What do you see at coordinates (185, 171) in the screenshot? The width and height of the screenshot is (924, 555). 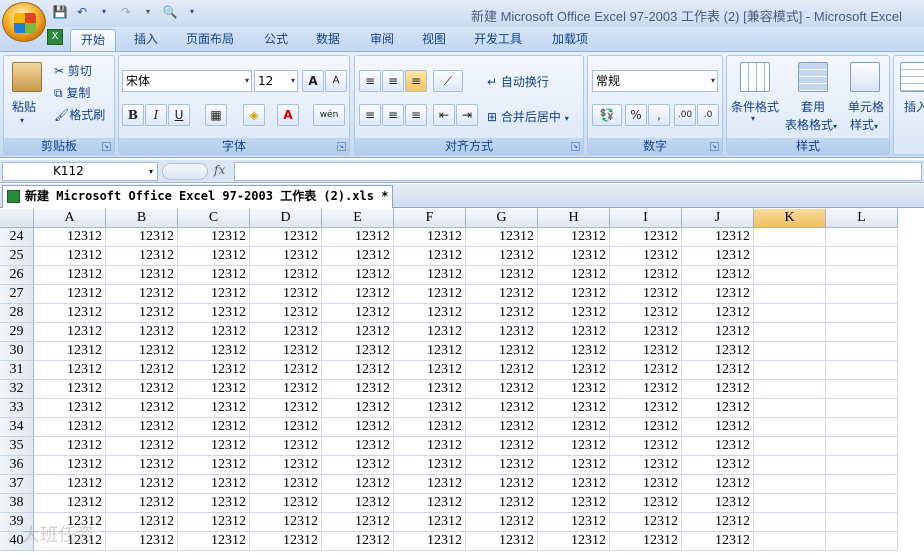 I see `formula-separator-handle` at bounding box center [185, 171].